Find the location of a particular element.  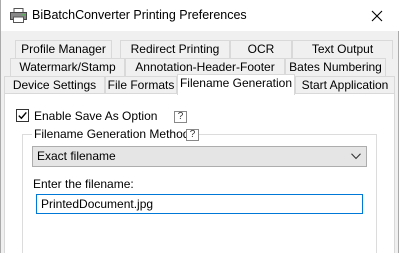

enable-save-as-help-button: ? is located at coordinates (180, 117).